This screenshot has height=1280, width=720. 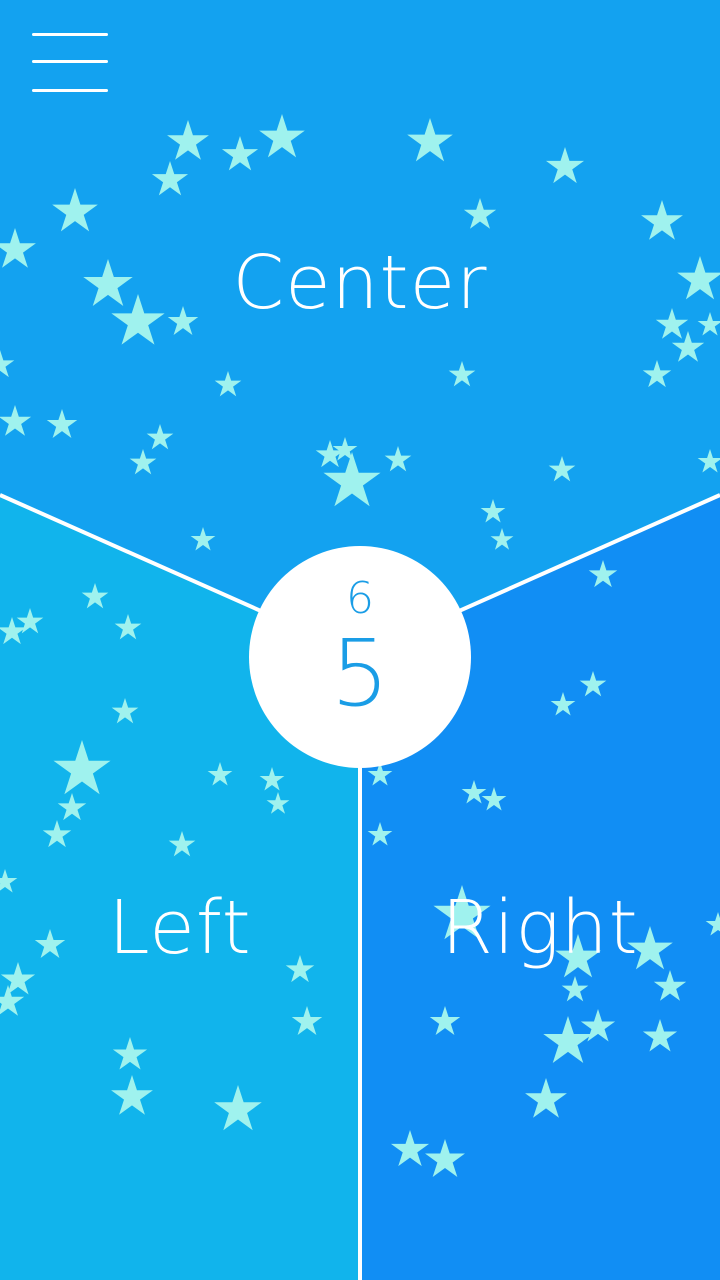 I want to click on score-circle: 6 5, so click(x=360, y=657).